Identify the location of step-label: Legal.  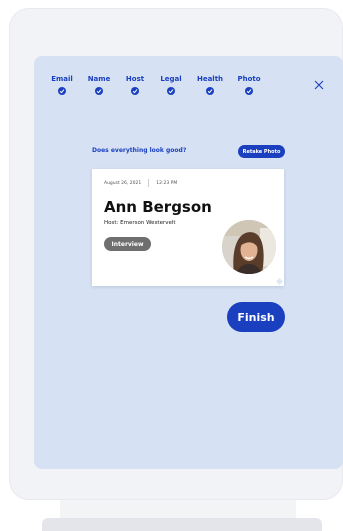
(171, 79).